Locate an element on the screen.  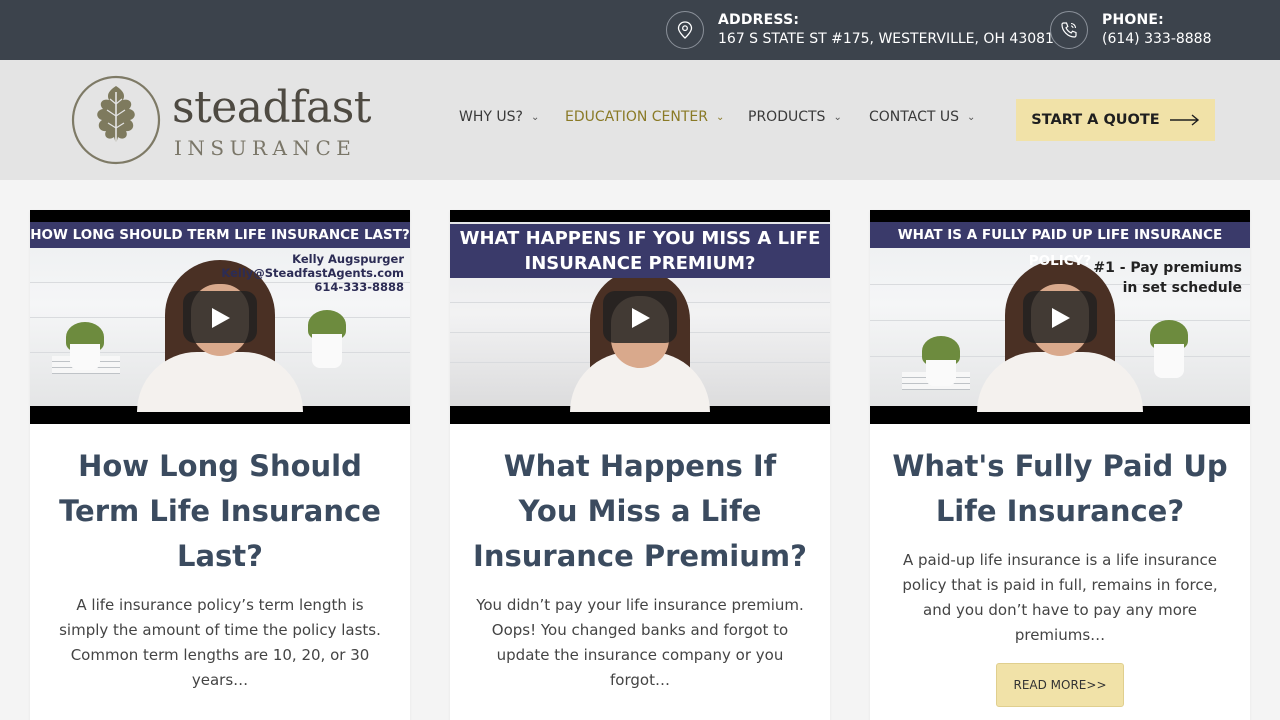
video-overlay-text: #1 - Pay premiums in set schedule is located at coordinates (1167, 278).